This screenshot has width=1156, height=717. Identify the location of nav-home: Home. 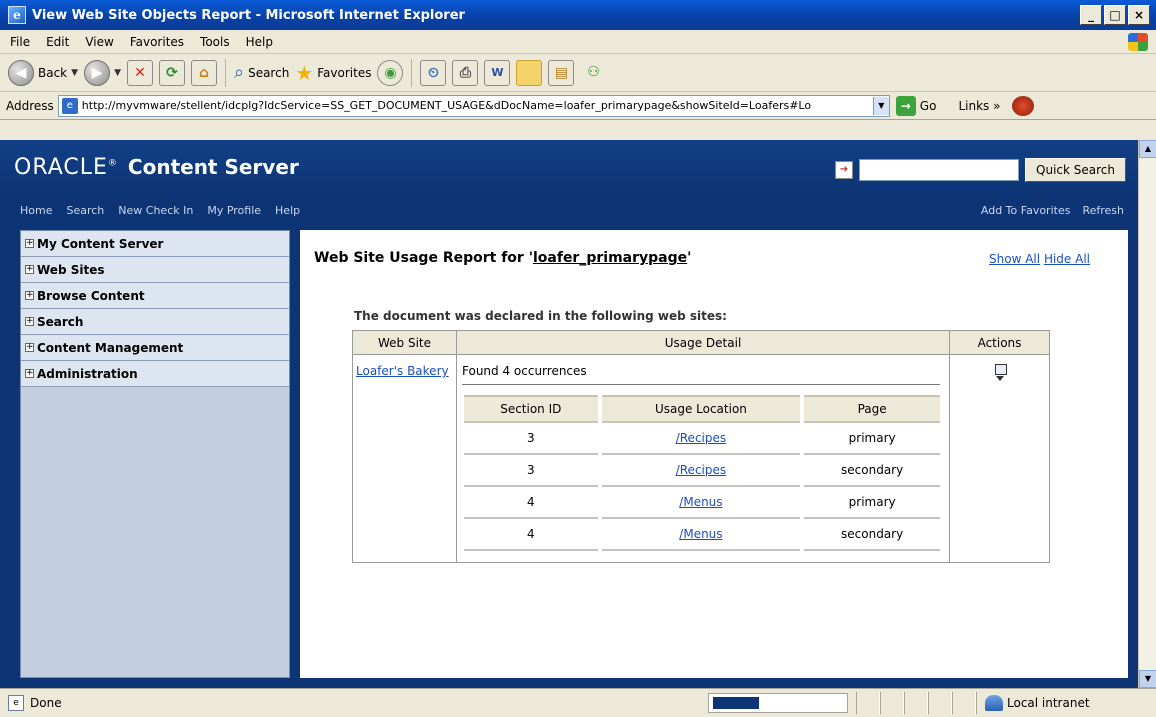
(36, 210).